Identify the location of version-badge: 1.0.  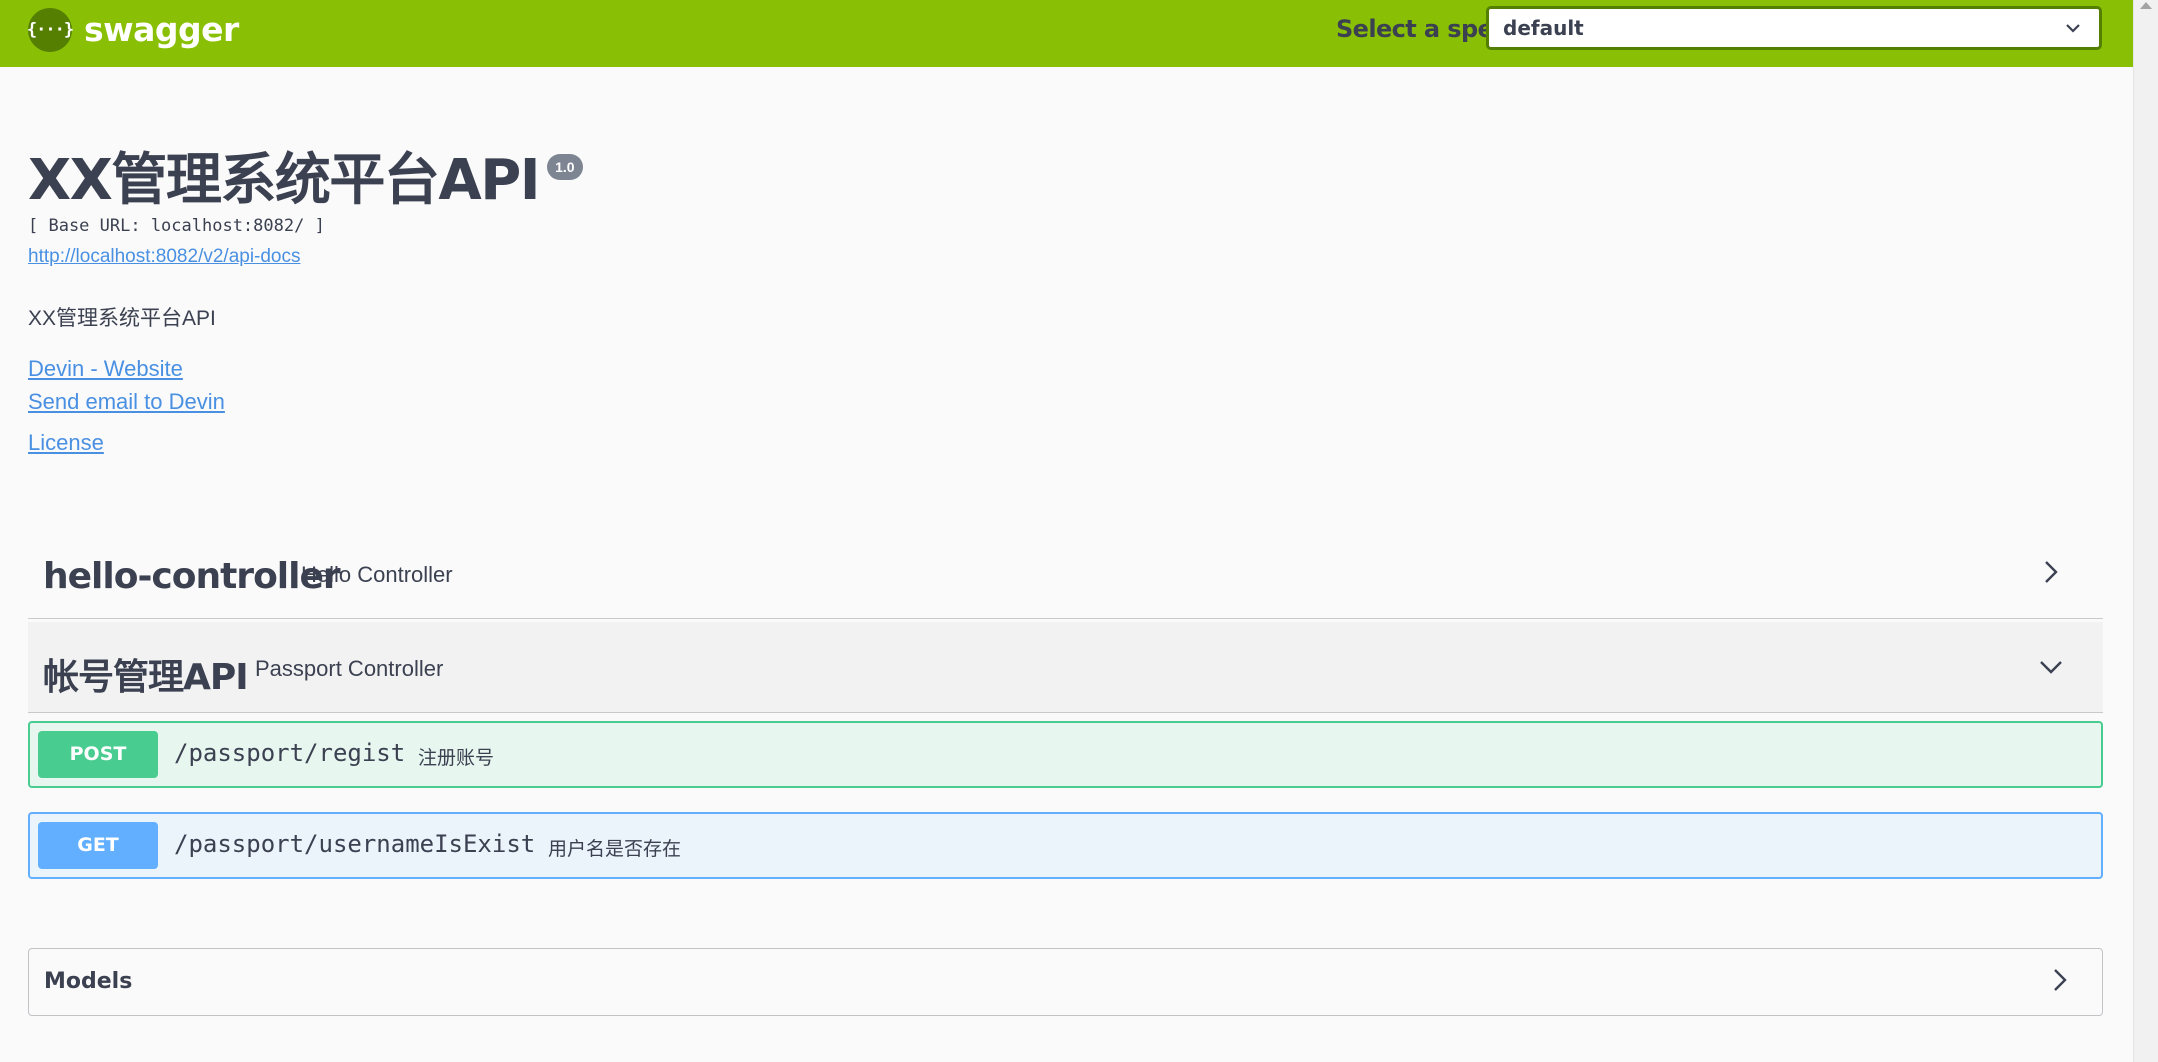
(565, 167).